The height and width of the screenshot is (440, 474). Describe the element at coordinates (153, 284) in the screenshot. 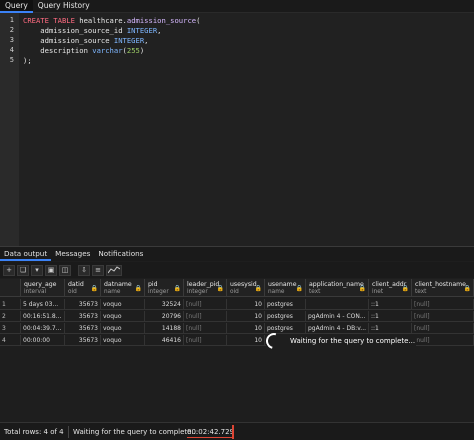

I see `column-name: pid` at that location.